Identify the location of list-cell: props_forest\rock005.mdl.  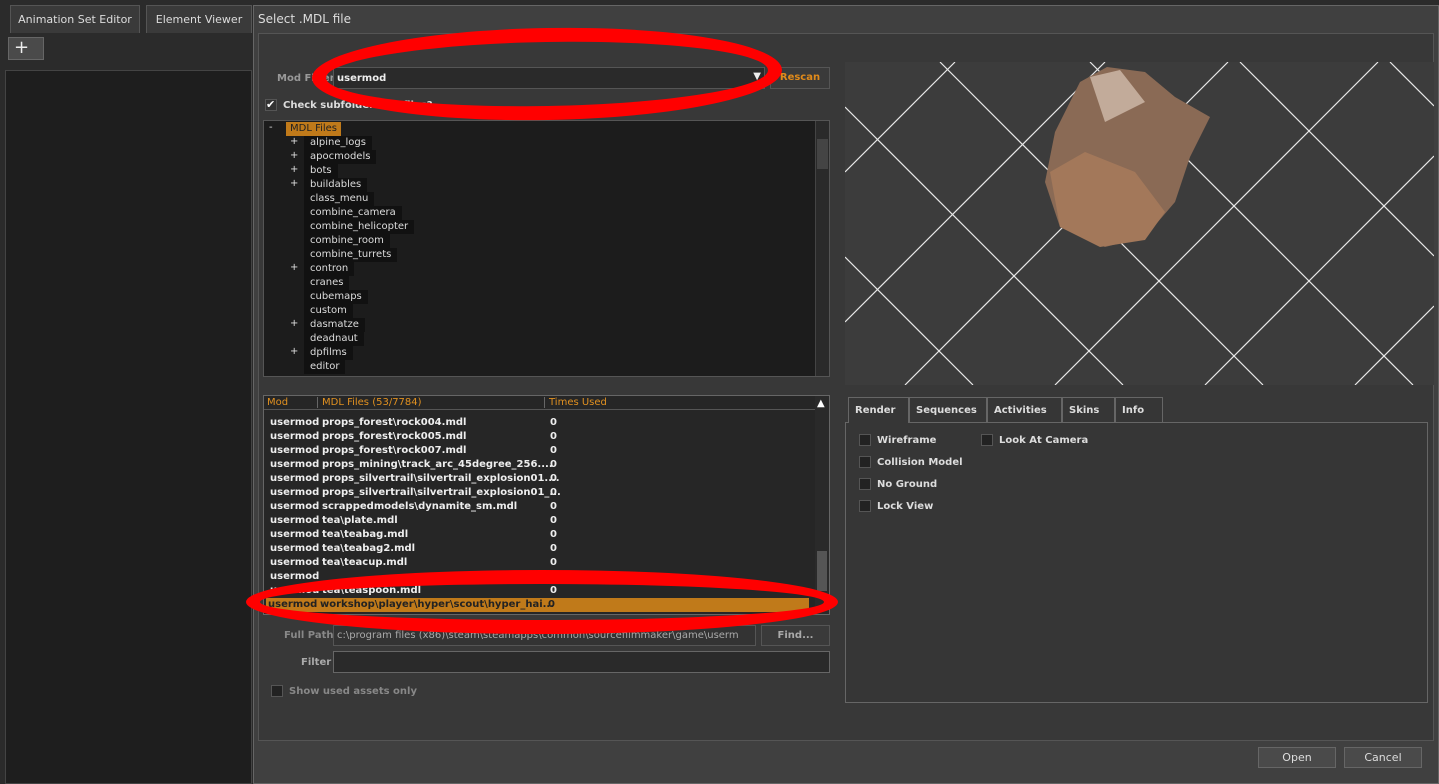
(394, 436).